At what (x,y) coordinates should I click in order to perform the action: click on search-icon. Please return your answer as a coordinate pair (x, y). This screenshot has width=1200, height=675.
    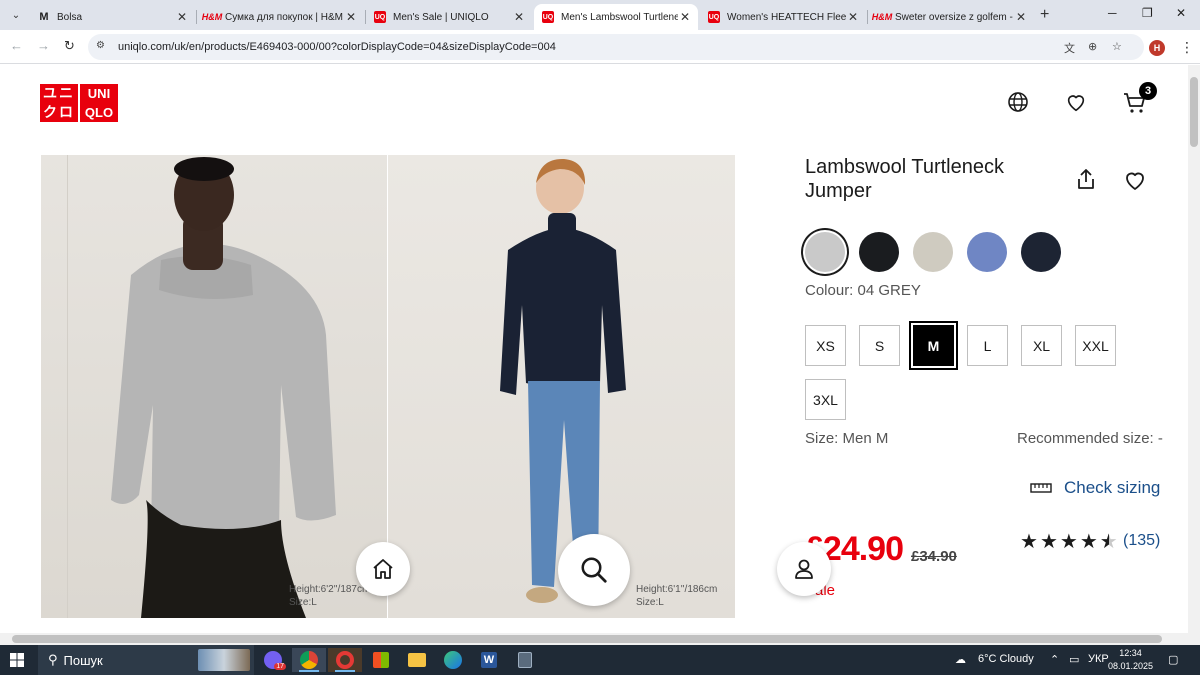
    Looking at the image, I should click on (594, 570).